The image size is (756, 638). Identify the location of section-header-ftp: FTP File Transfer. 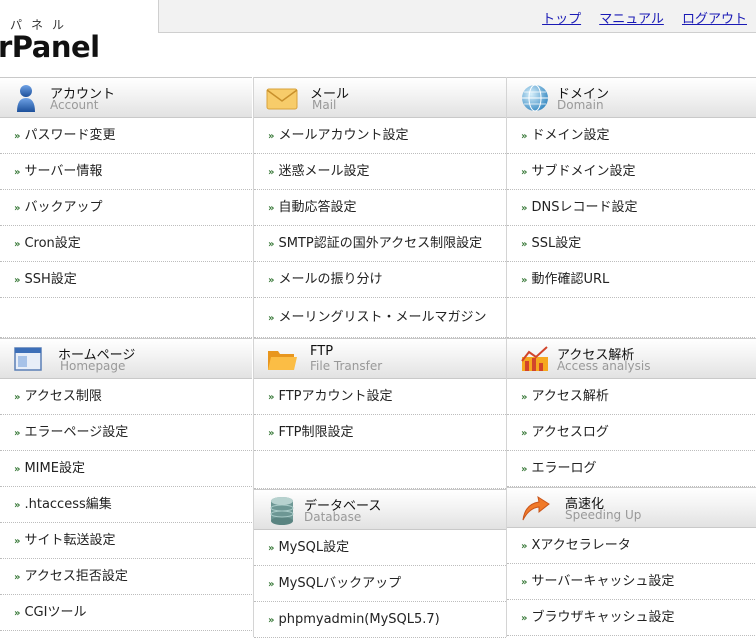
(380, 358).